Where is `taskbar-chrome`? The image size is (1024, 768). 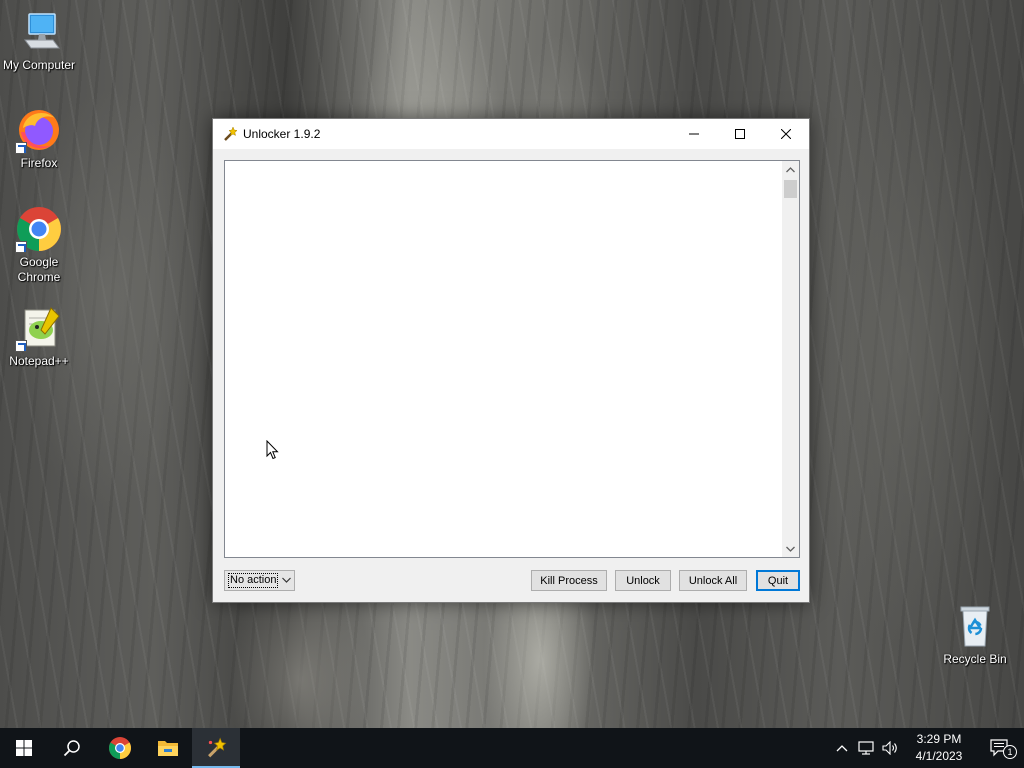
taskbar-chrome is located at coordinates (120, 748).